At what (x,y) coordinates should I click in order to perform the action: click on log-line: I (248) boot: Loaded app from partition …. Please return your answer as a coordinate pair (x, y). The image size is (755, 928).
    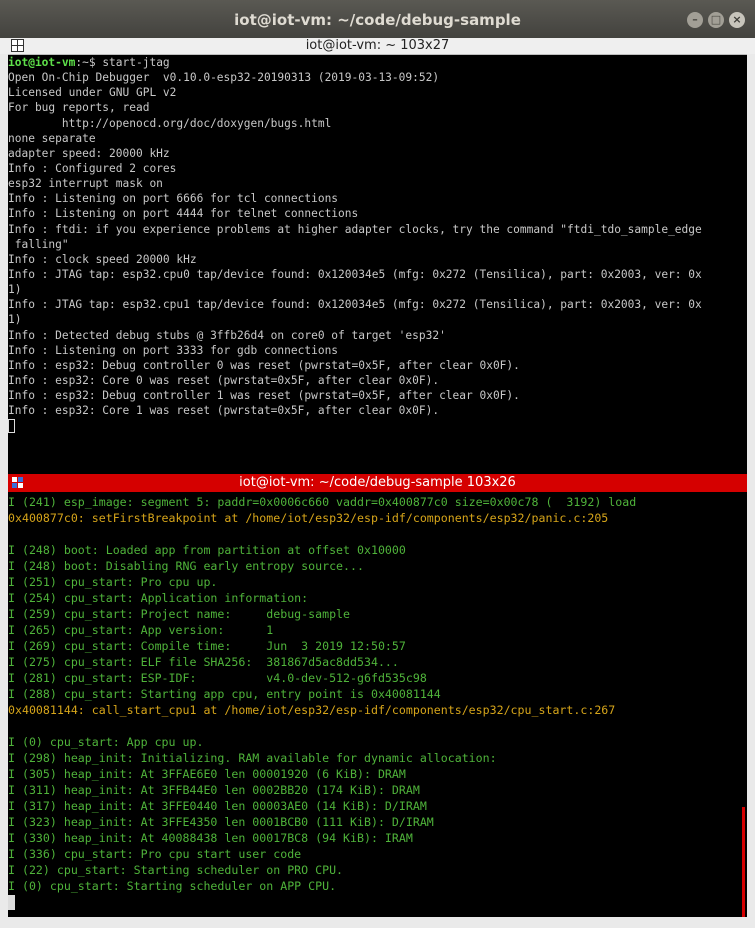
    Looking at the image, I should click on (207, 550).